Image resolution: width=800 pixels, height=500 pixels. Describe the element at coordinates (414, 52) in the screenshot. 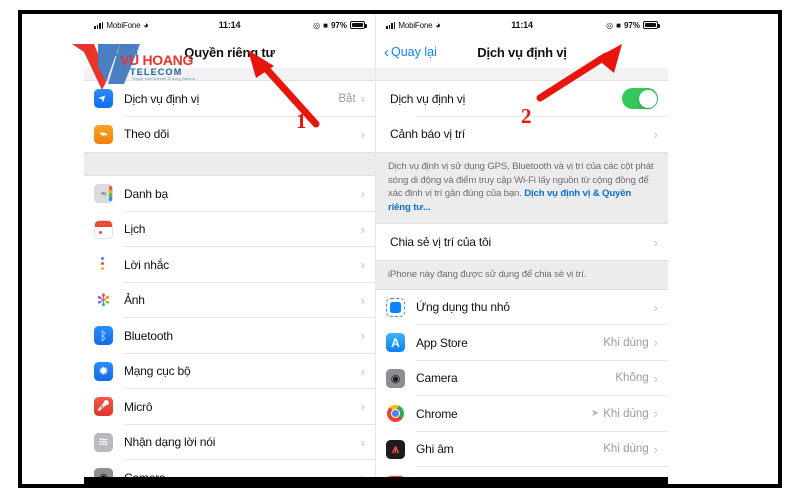

I see `back-label: Quay lại` at that location.